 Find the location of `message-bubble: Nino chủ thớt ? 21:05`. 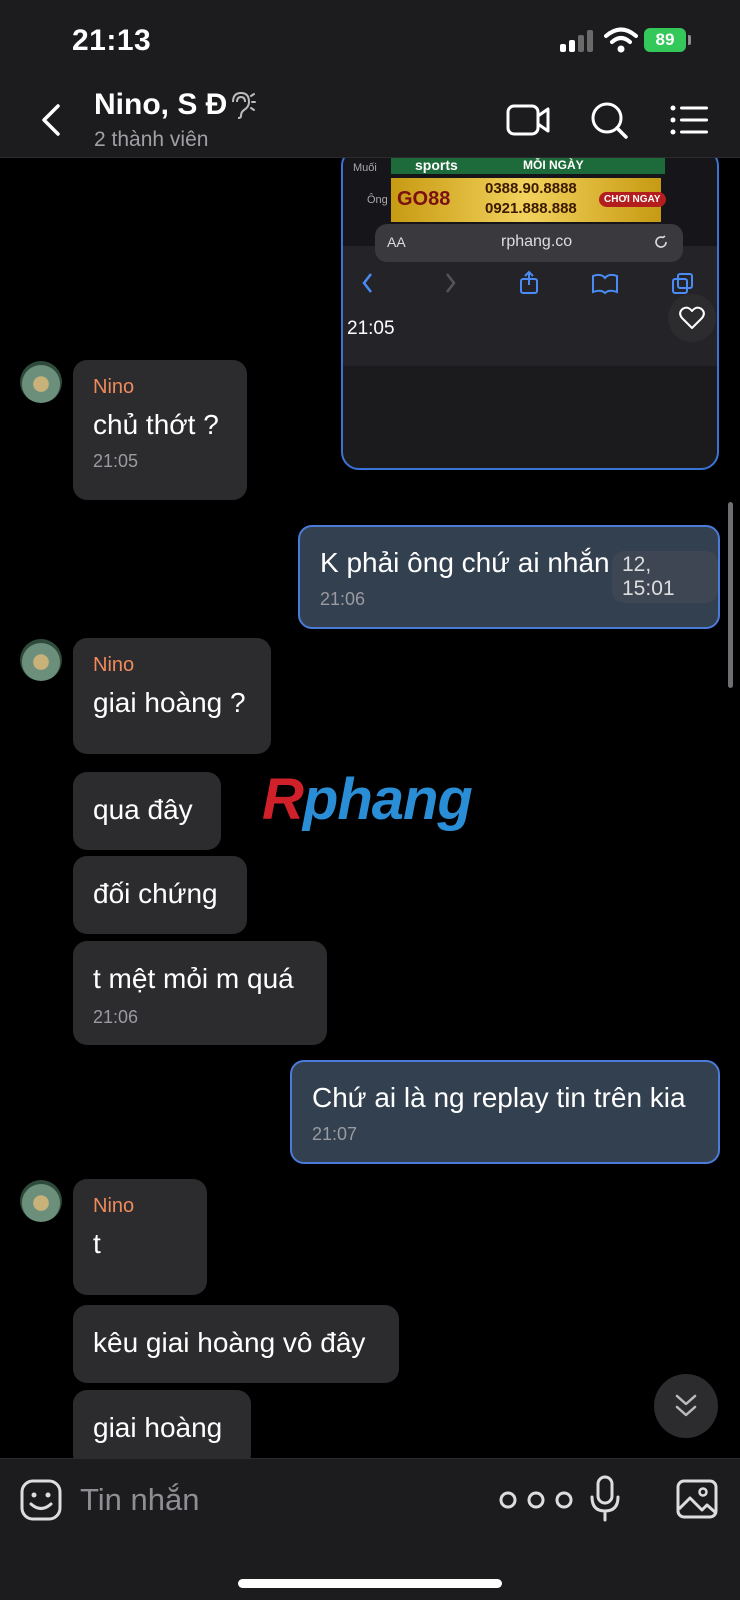

message-bubble: Nino chủ thớt ? 21:05 is located at coordinates (160, 430).